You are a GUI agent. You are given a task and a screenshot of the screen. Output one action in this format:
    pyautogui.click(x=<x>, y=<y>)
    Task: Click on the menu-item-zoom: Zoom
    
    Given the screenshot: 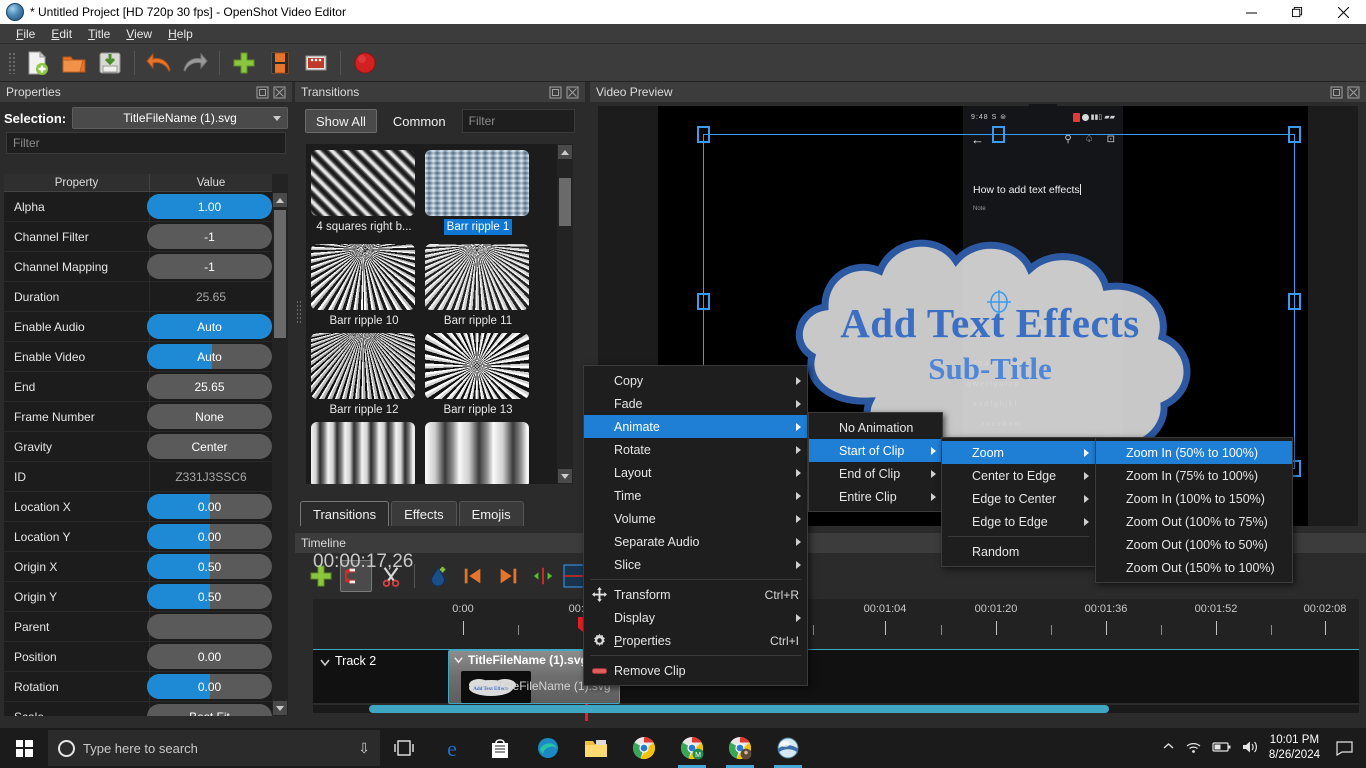 What is the action you would take?
    pyautogui.click(x=1018, y=452)
    